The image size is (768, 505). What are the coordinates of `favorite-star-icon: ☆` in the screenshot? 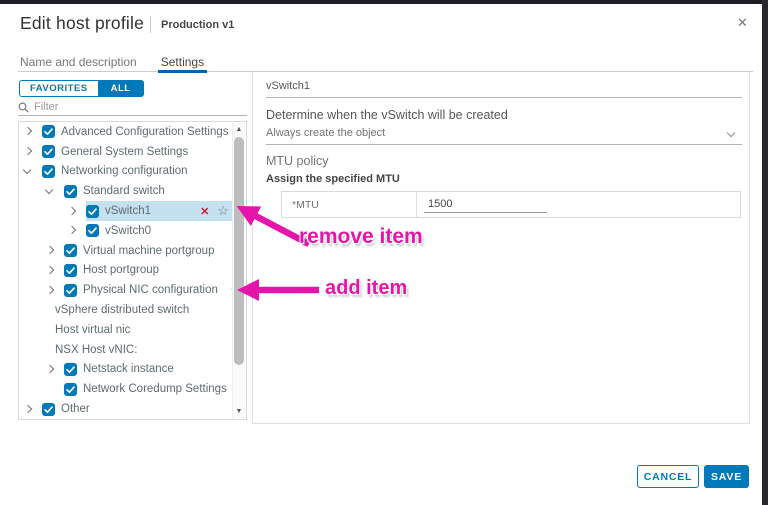 It's located at (223, 210).